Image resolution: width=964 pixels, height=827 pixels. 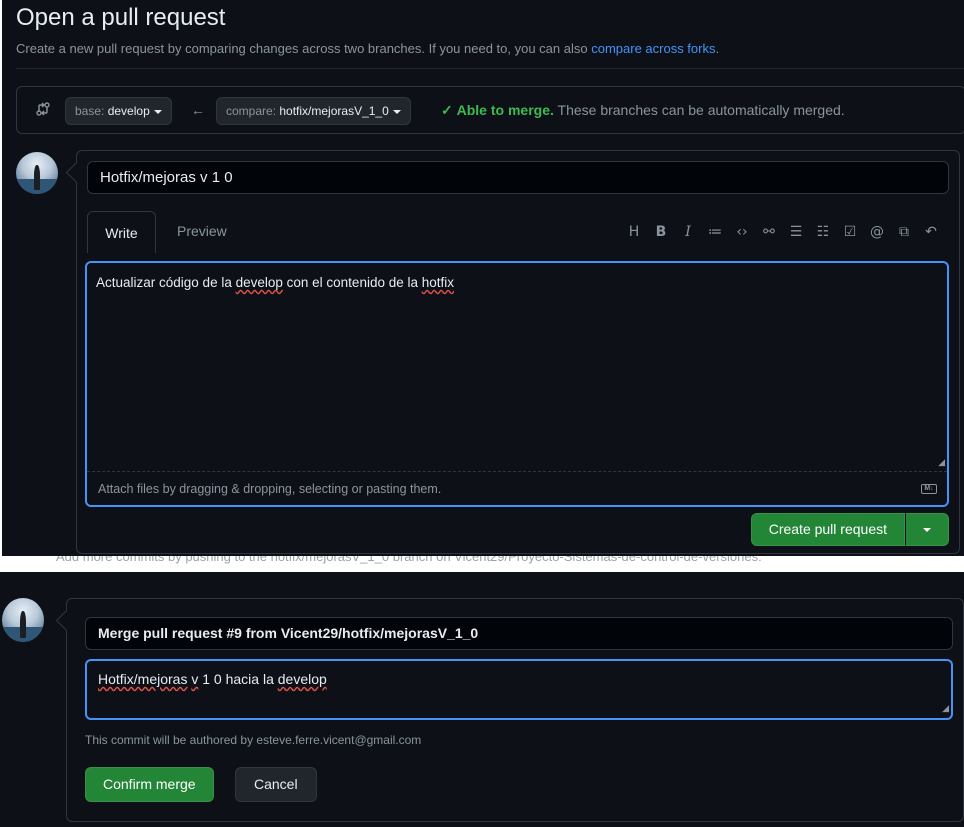 I want to click on confirm-merge-button: Confirm merge, so click(x=149, y=784).